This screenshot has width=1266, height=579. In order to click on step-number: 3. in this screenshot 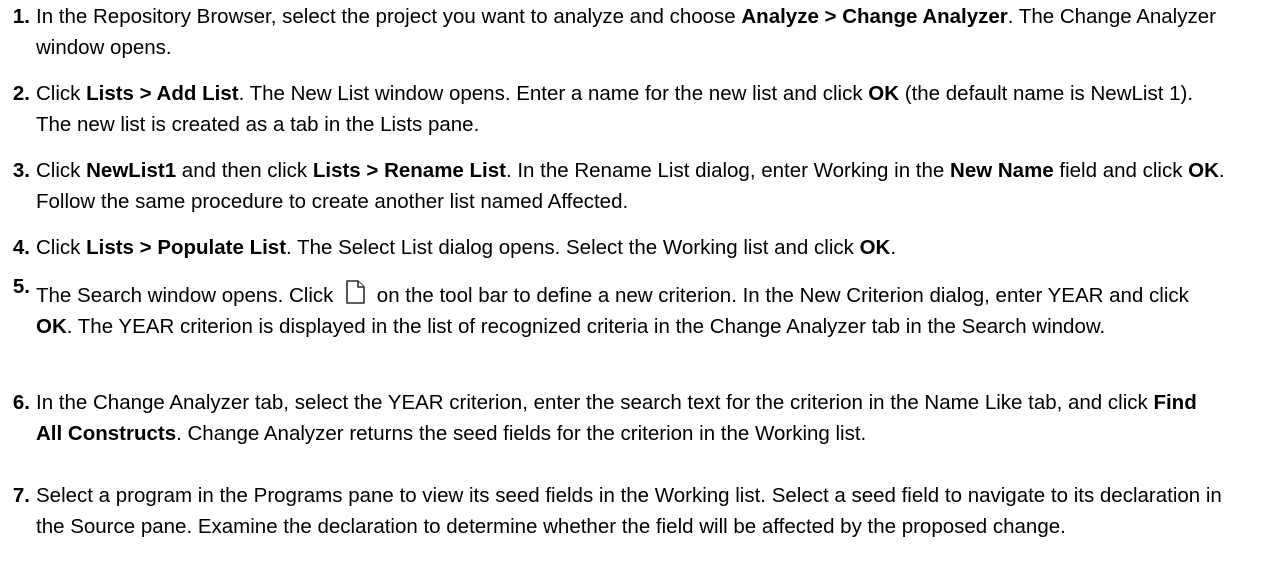, I will do `click(21, 170)`.